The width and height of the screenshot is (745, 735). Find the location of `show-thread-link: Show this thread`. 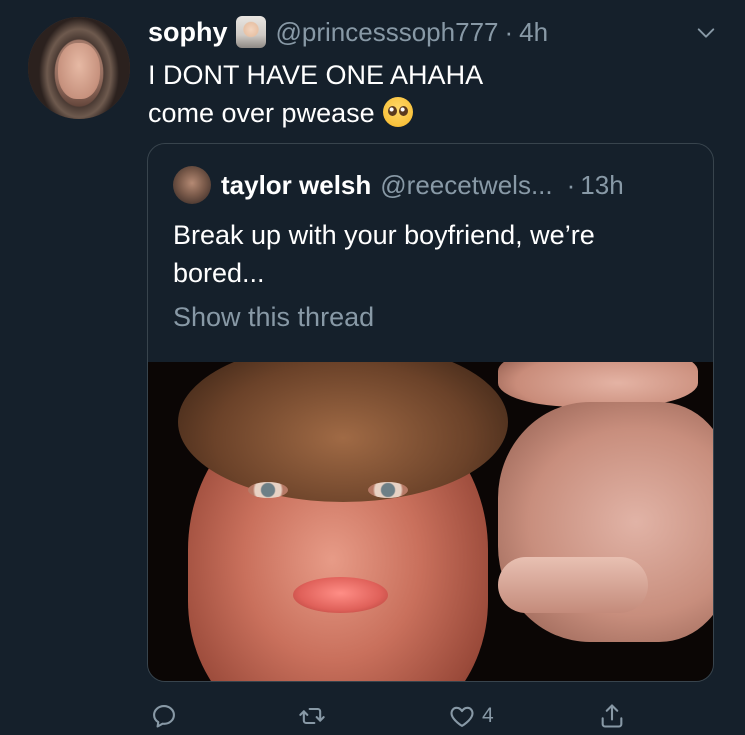

show-thread-link: Show this thread is located at coordinates (273, 317).